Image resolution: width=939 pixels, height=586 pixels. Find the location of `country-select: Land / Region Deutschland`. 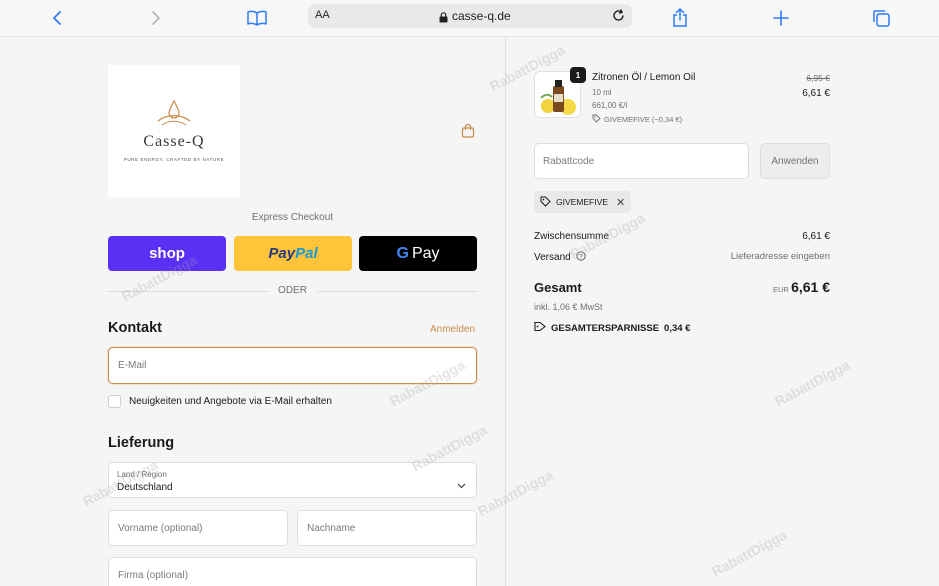

country-select: Land / Region Deutschland is located at coordinates (292, 480).